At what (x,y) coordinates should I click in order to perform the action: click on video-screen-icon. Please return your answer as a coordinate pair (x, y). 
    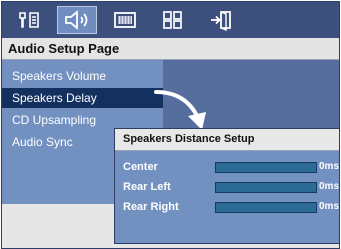
    Looking at the image, I should click on (125, 20).